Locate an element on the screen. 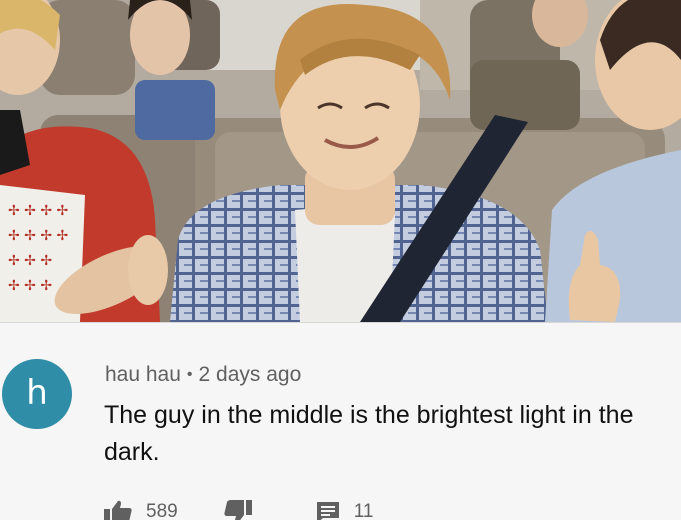  author-name: hau hau is located at coordinates (143, 374).